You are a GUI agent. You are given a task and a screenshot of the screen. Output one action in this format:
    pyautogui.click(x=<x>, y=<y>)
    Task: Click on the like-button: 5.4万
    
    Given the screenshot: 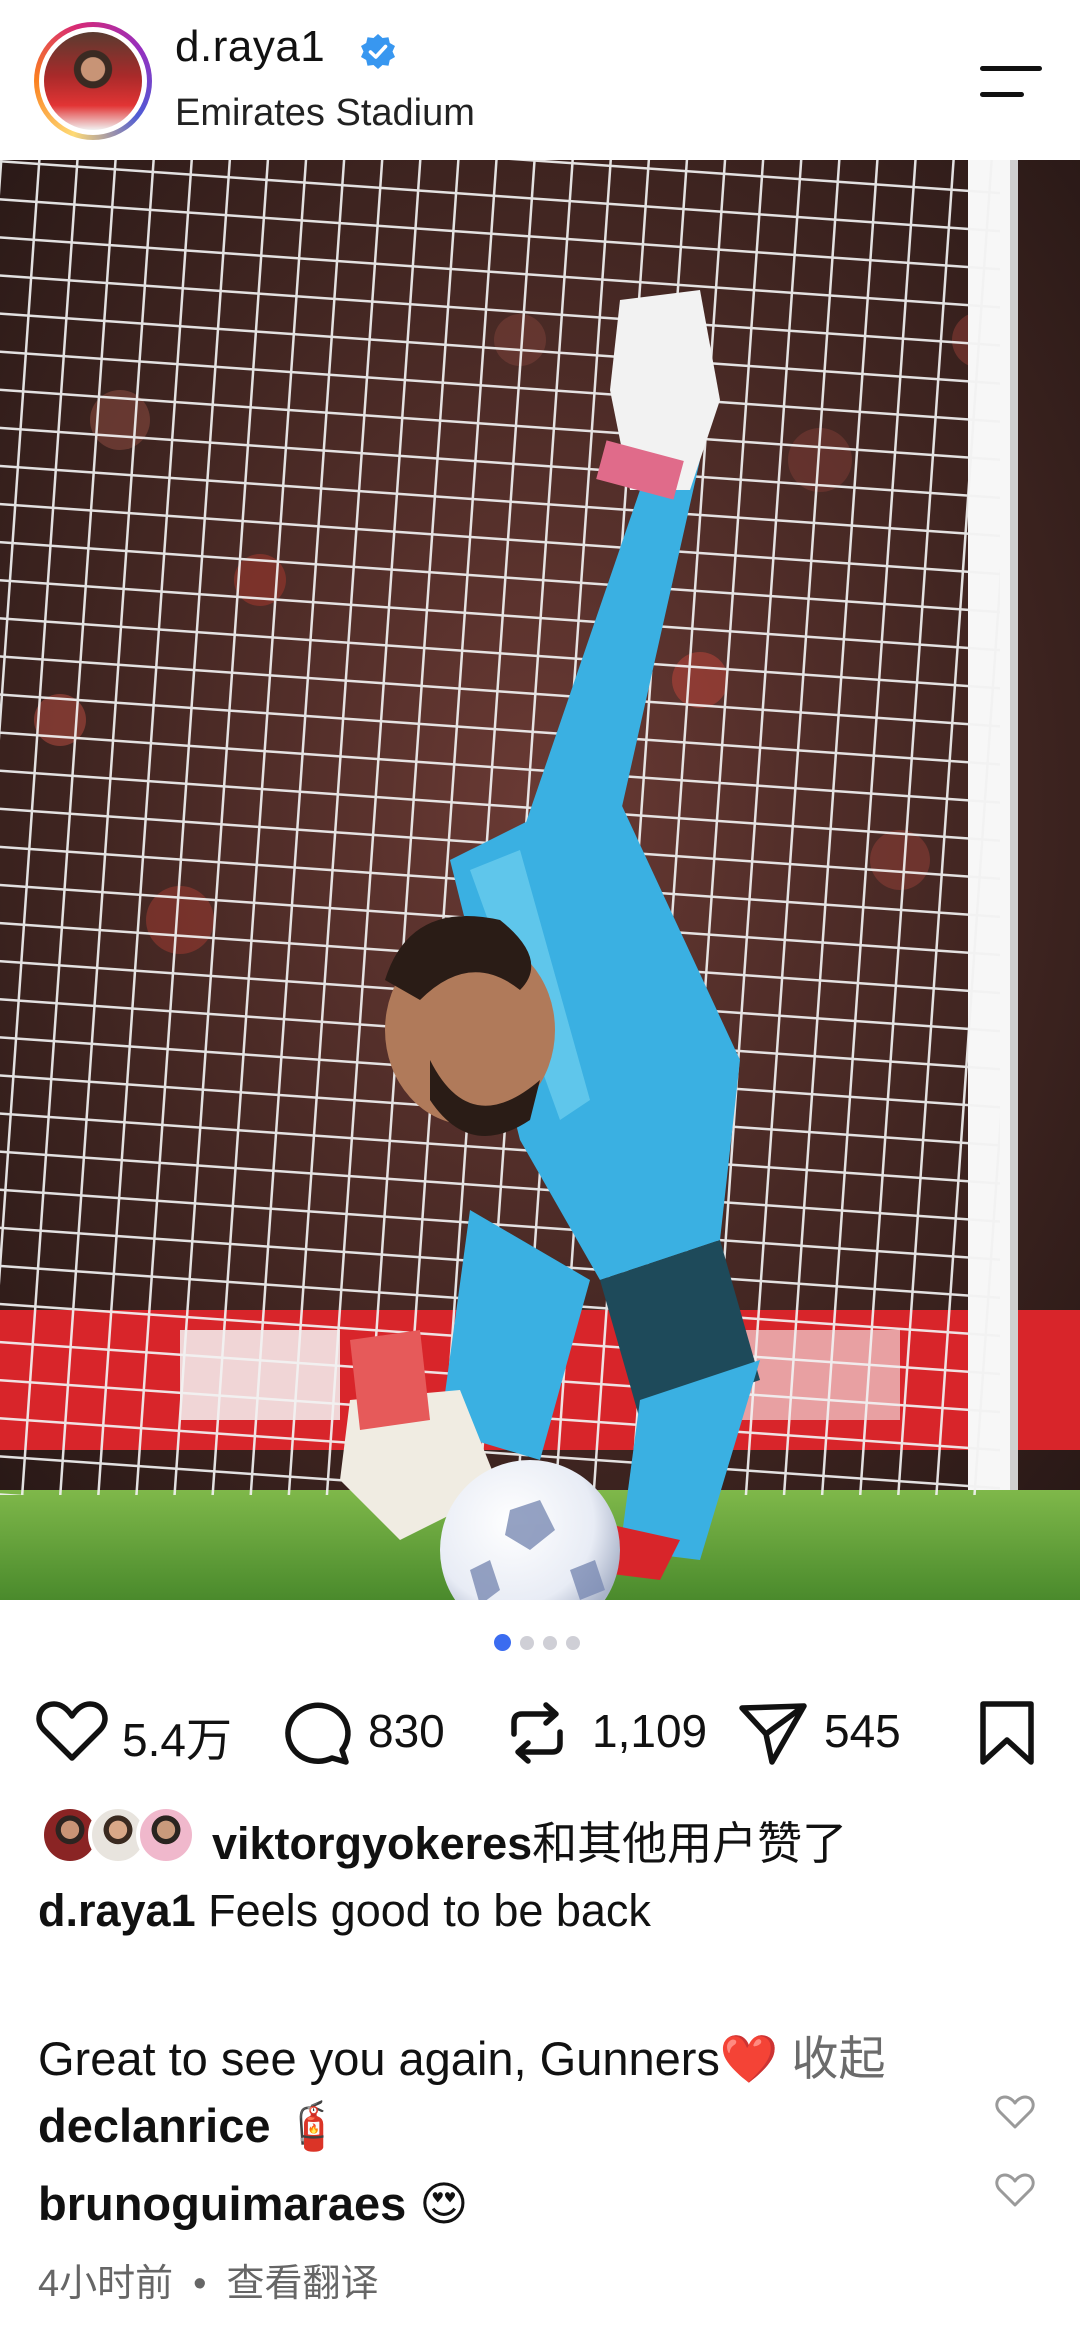 What is the action you would take?
    pyautogui.click(x=141, y=1730)
    